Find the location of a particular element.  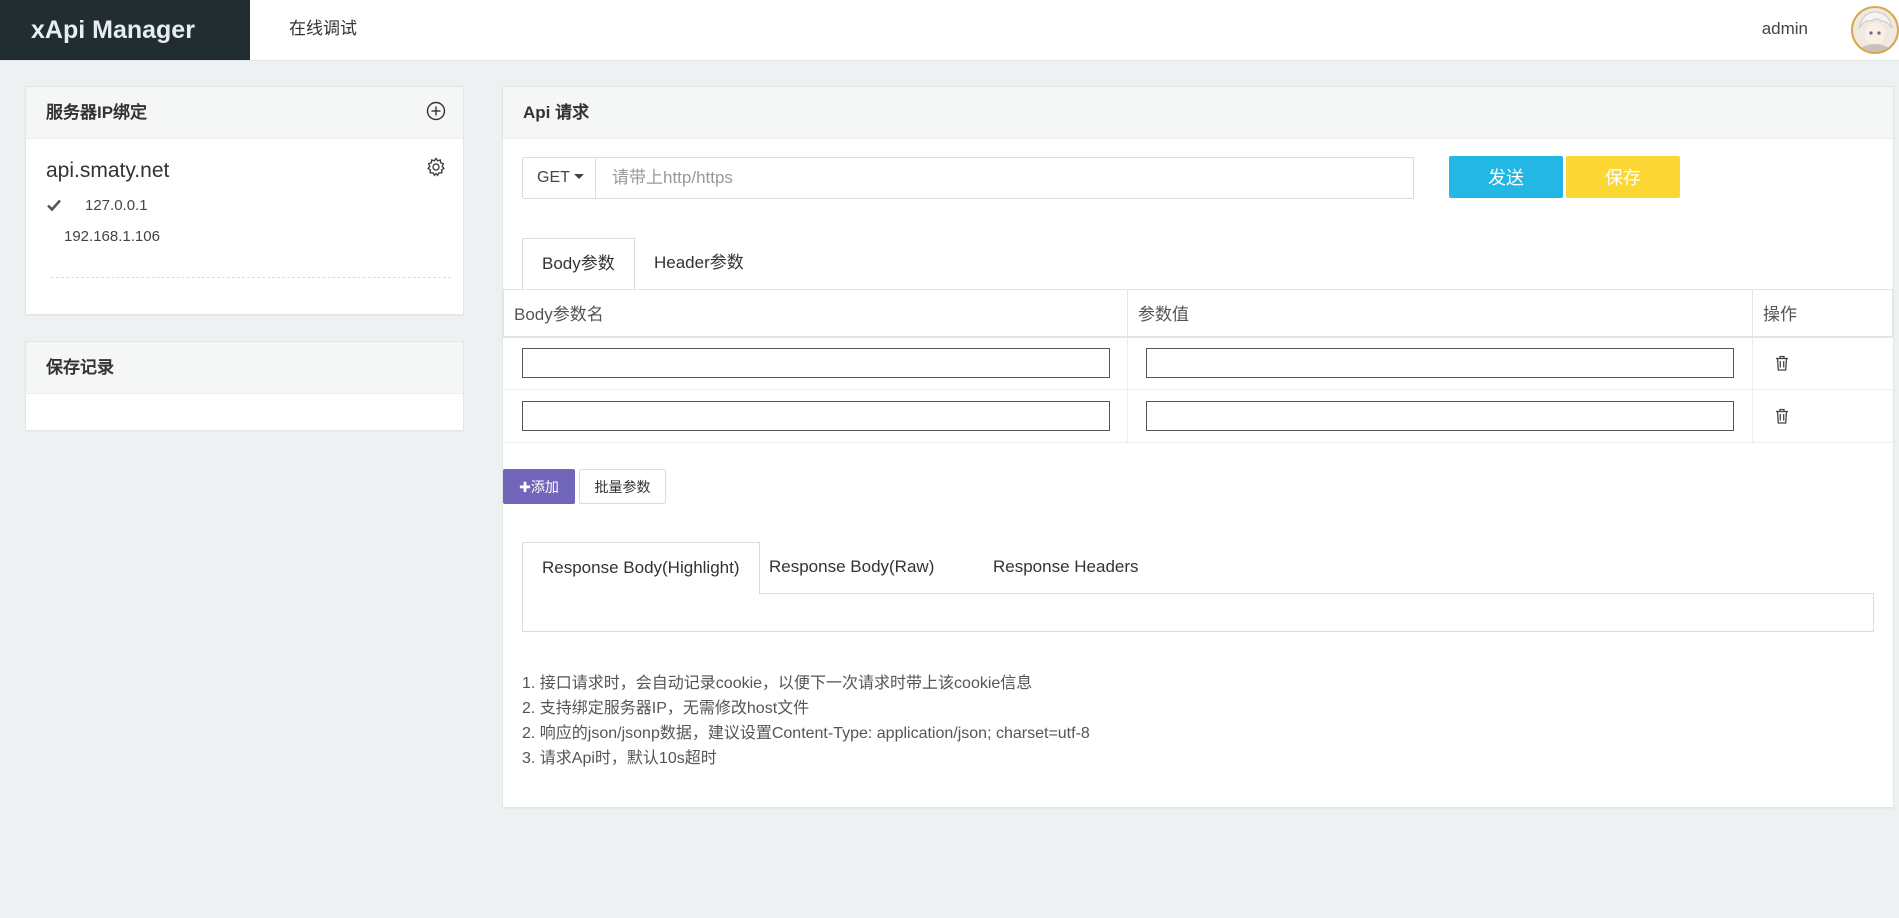

add-param-button: ✚添加 is located at coordinates (539, 486).